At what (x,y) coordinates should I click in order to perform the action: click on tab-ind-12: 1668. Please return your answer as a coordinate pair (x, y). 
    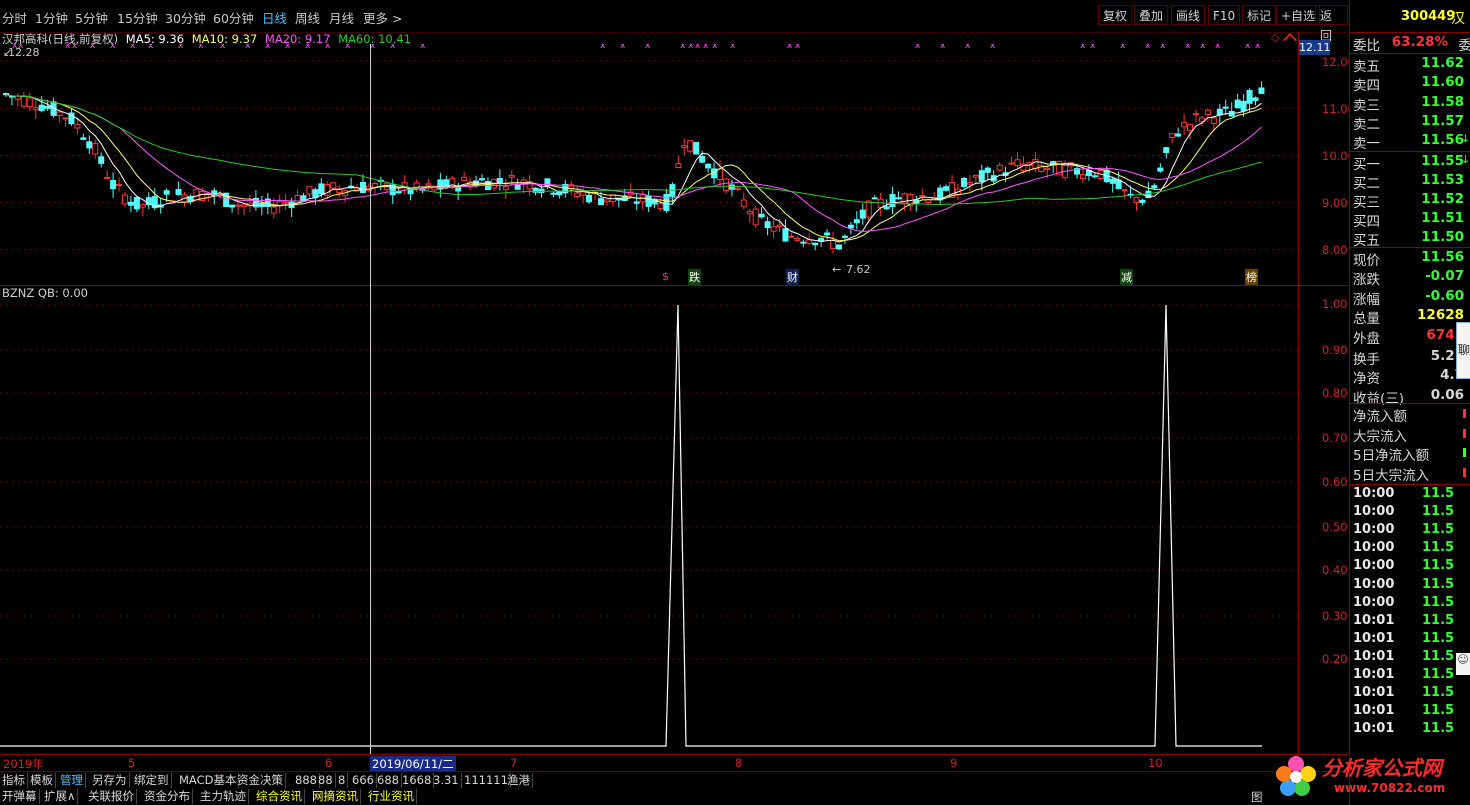
    Looking at the image, I should click on (417, 780).